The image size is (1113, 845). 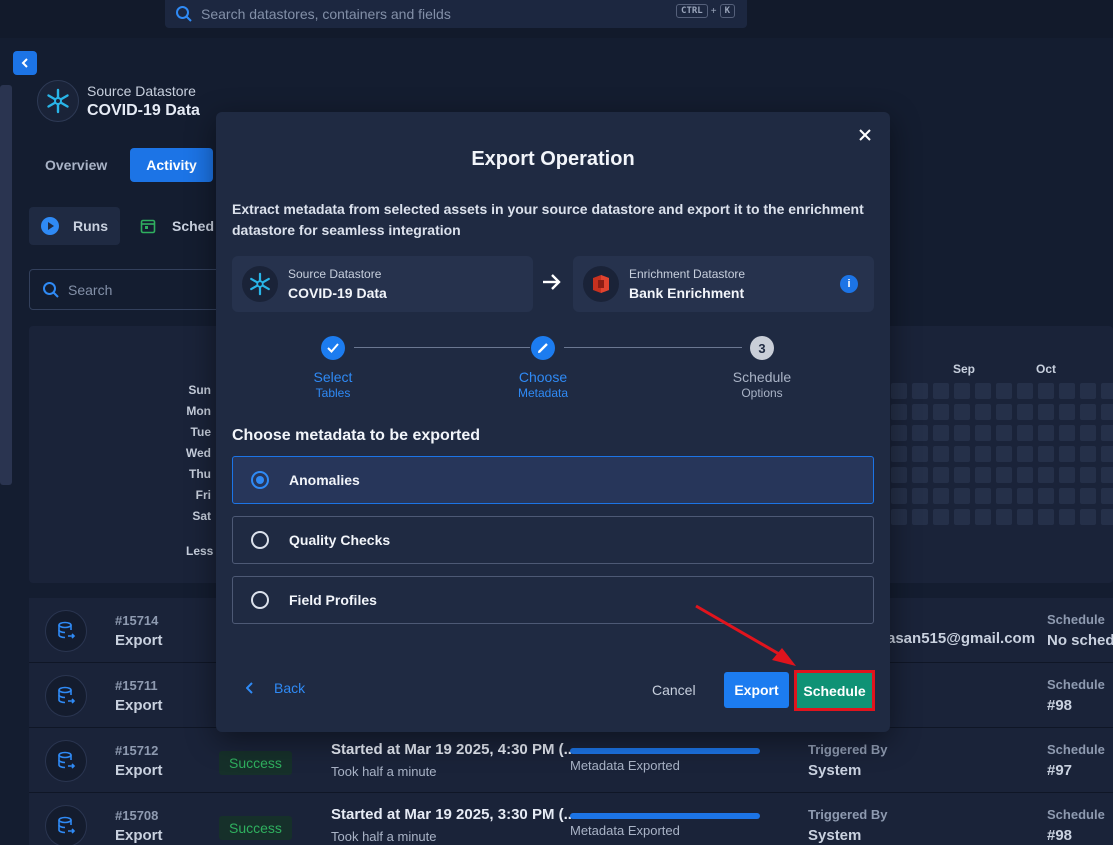 What do you see at coordinates (834, 690) in the screenshot?
I see `schedule-button: Schedule` at bounding box center [834, 690].